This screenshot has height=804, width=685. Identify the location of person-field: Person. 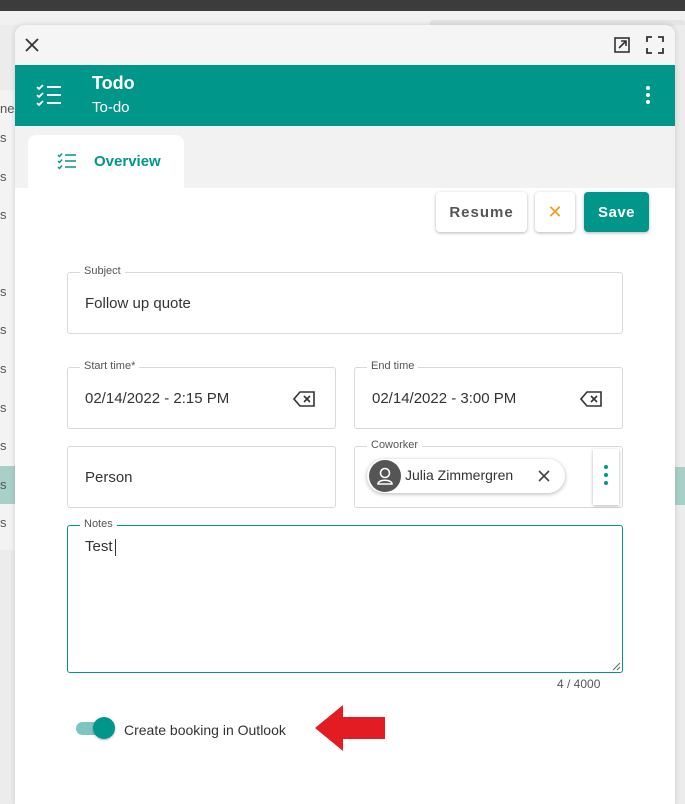
(201, 477).